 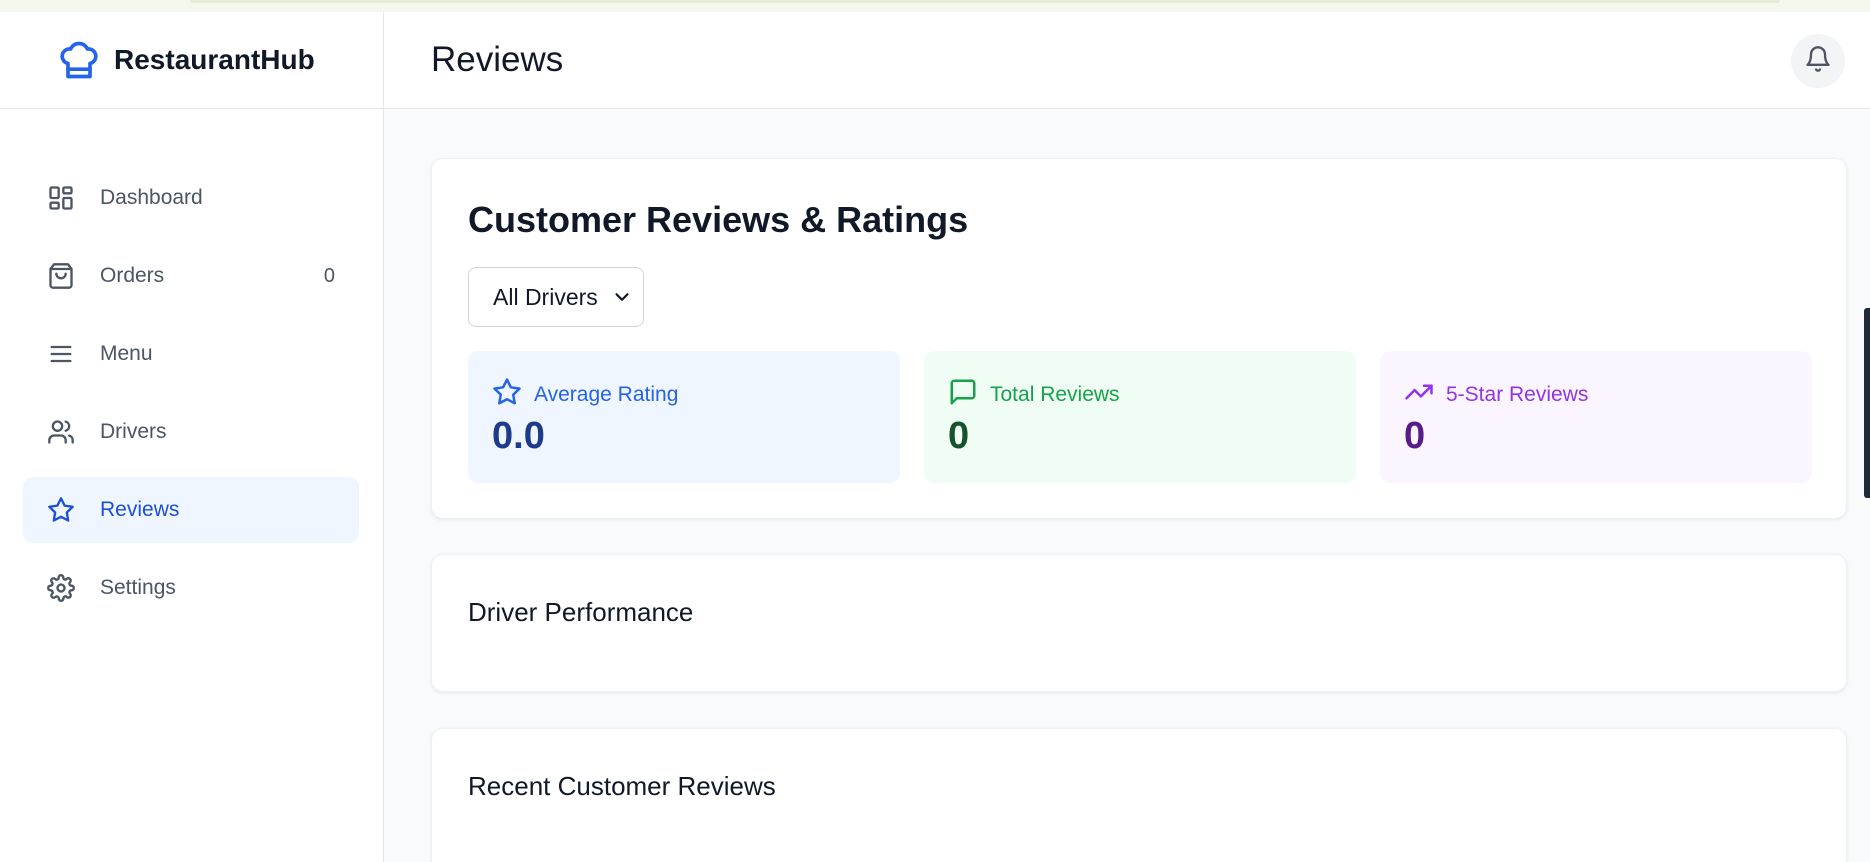 I want to click on brand-name: RestaurantHub, so click(x=214, y=59).